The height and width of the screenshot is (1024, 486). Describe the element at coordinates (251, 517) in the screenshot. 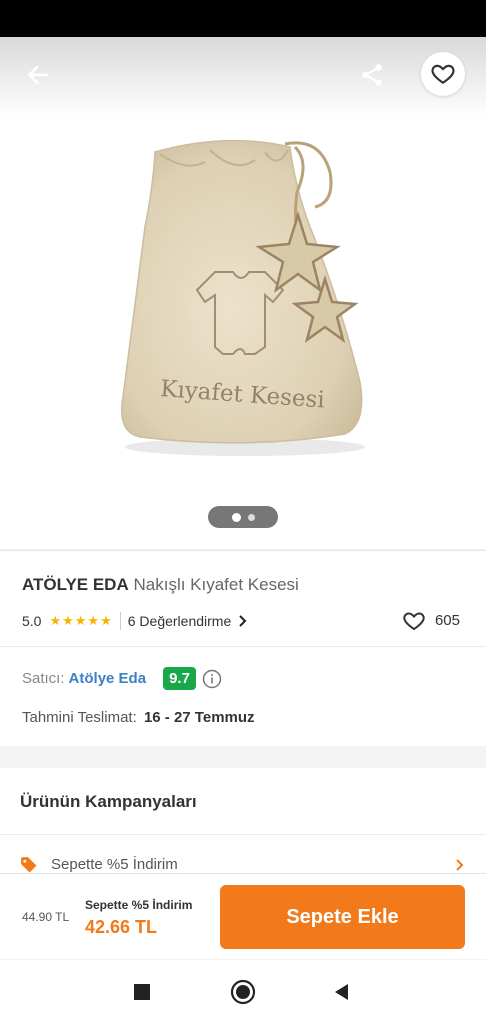

I see `pager-dot` at that location.